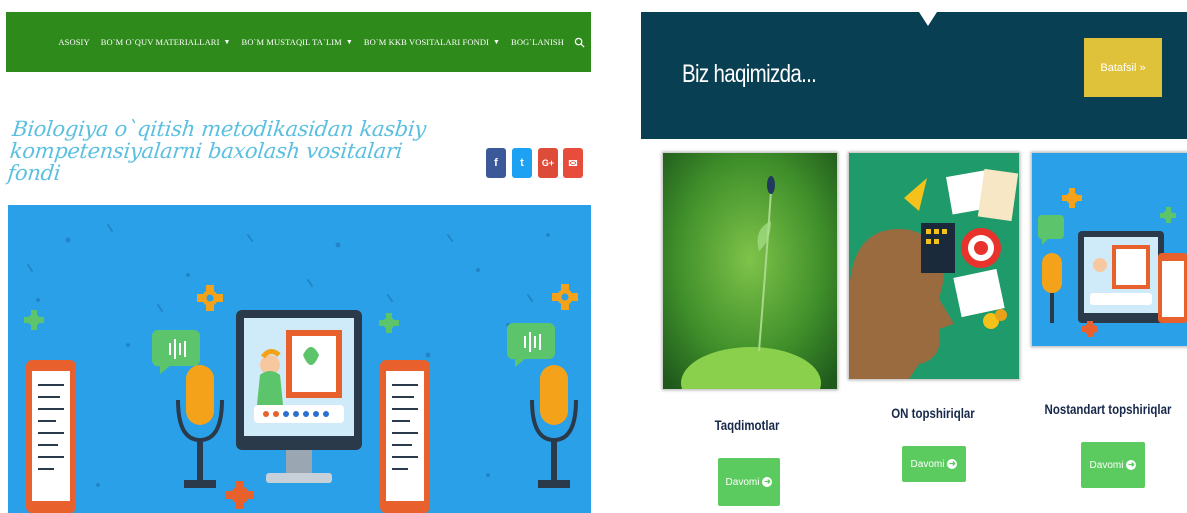  What do you see at coordinates (166, 42) in the screenshot?
I see `nav-item-oquv-materiallari: BO`M O`QUV MATERIALLARI ▼` at bounding box center [166, 42].